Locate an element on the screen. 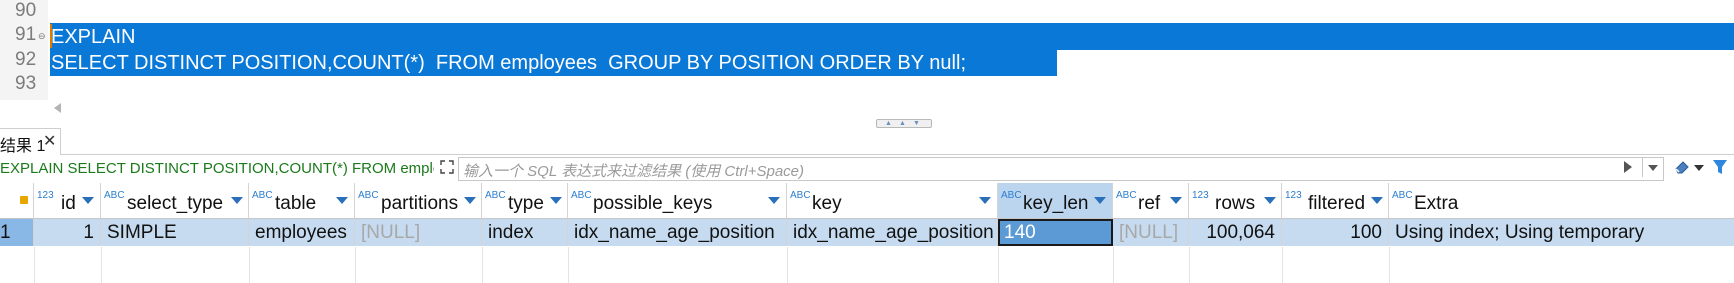 Image resolution: width=1734 pixels, height=283 pixels. column-header-id: 123 id is located at coordinates (67, 201).